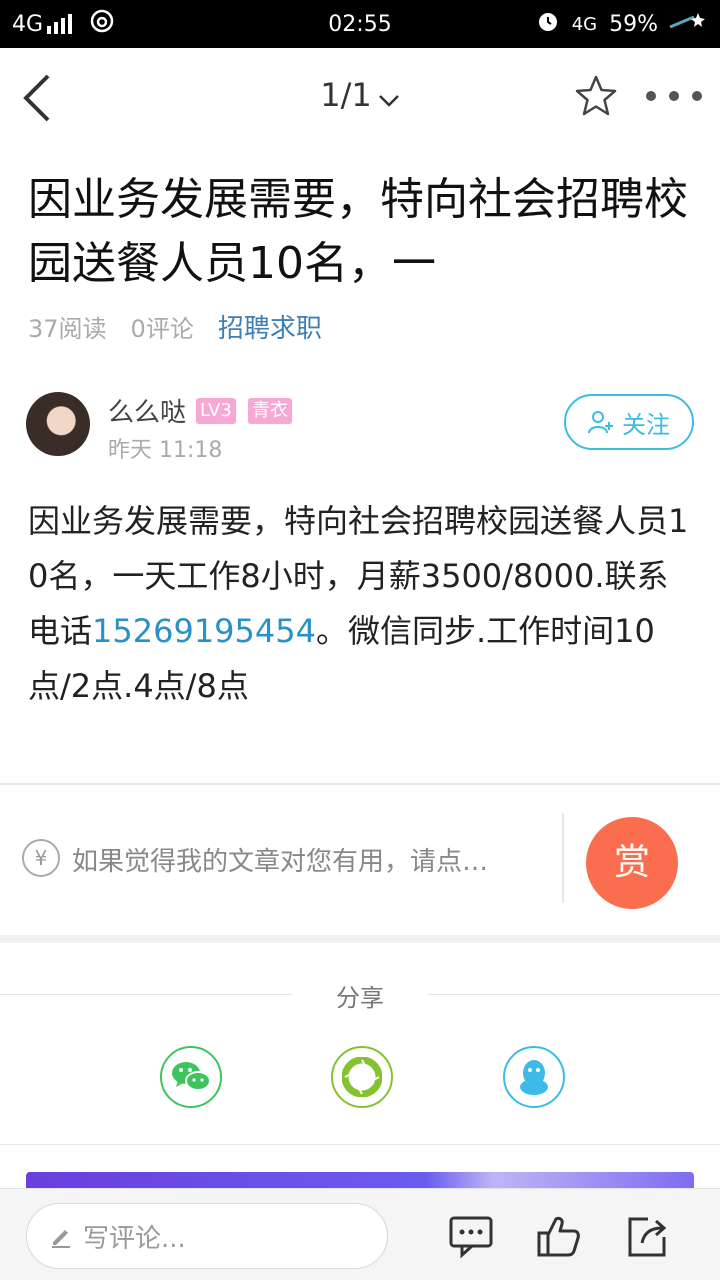 The image size is (720, 1280). What do you see at coordinates (360, 939) in the screenshot?
I see `section-separator` at bounding box center [360, 939].